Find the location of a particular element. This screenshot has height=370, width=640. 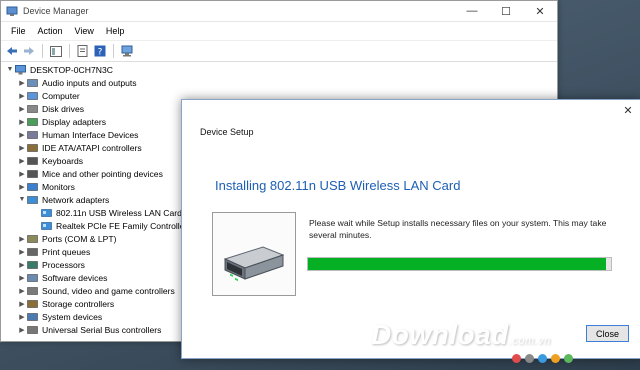

minimize-button: — is located at coordinates (472, 11).